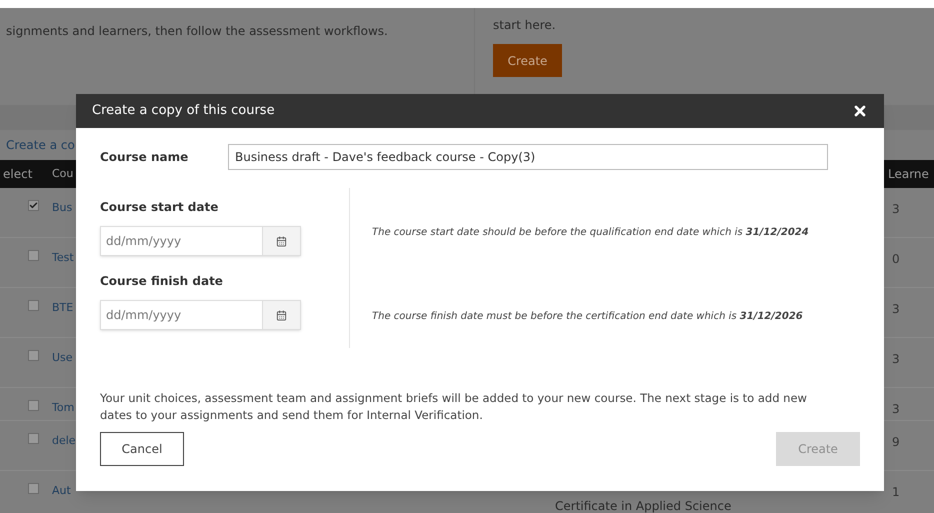 The height and width of the screenshot is (513, 934). I want to click on close-button, so click(860, 111).